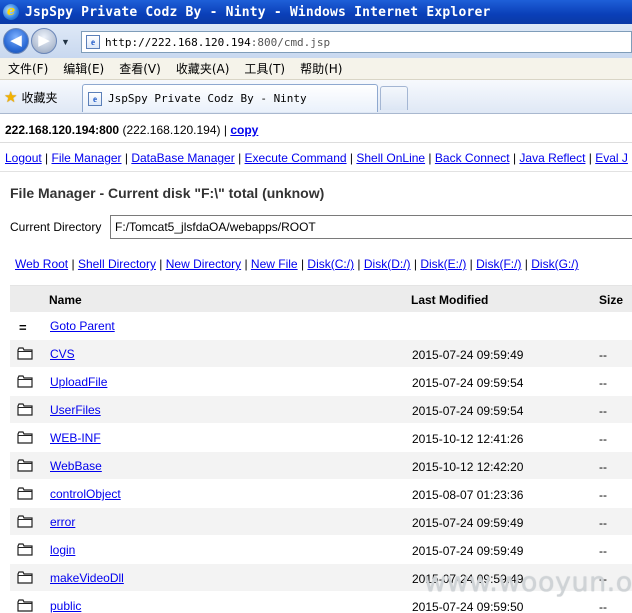 The width and height of the screenshot is (632, 613). Describe the element at coordinates (244, 130) in the screenshot. I see `copy-link: copy` at that location.